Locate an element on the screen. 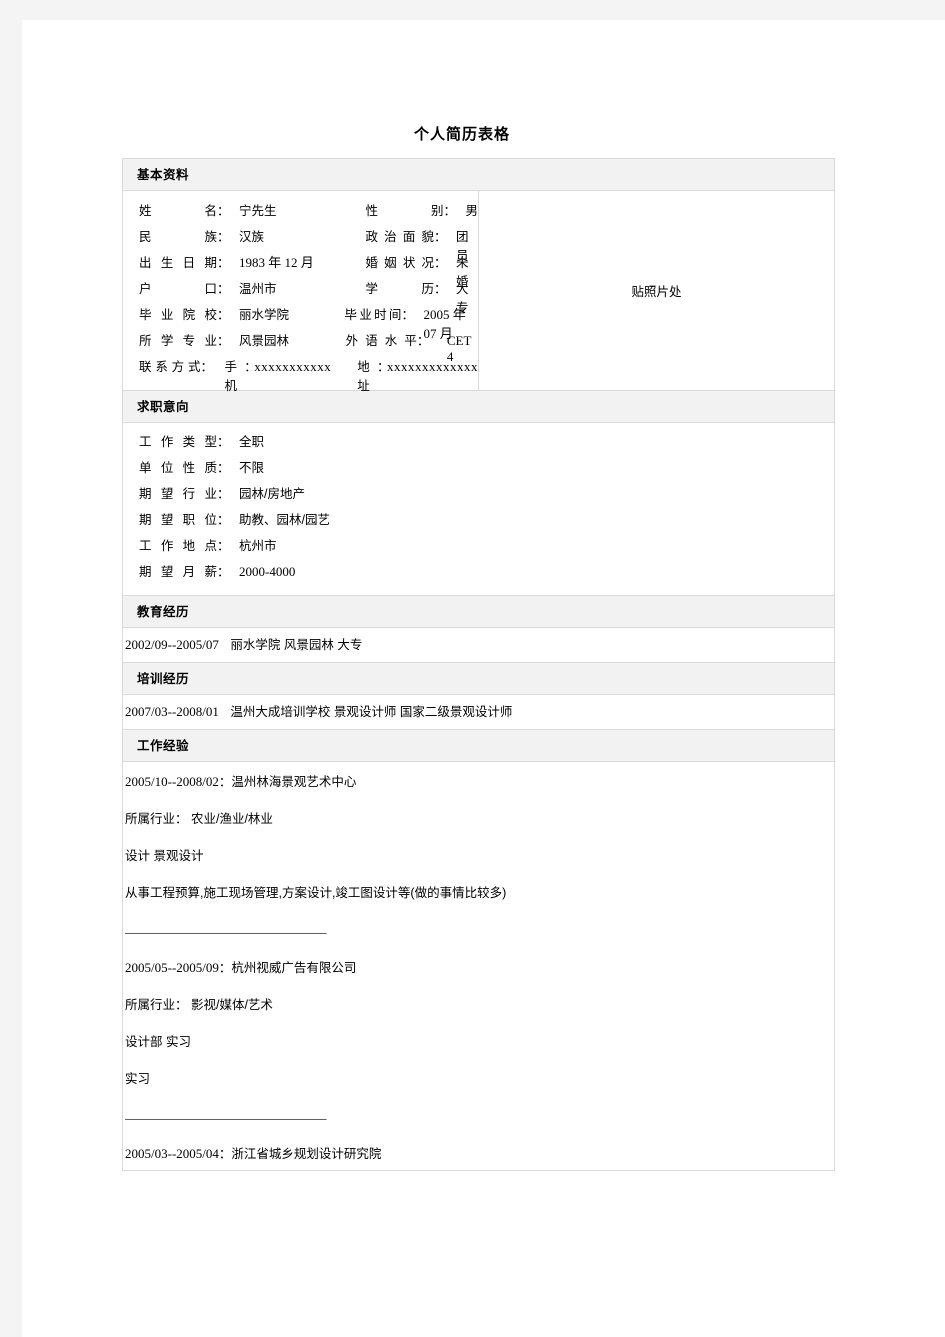 The width and height of the screenshot is (945, 1337). work-entry-2-date: 2005/05--2005/09 is located at coordinates (172, 967).